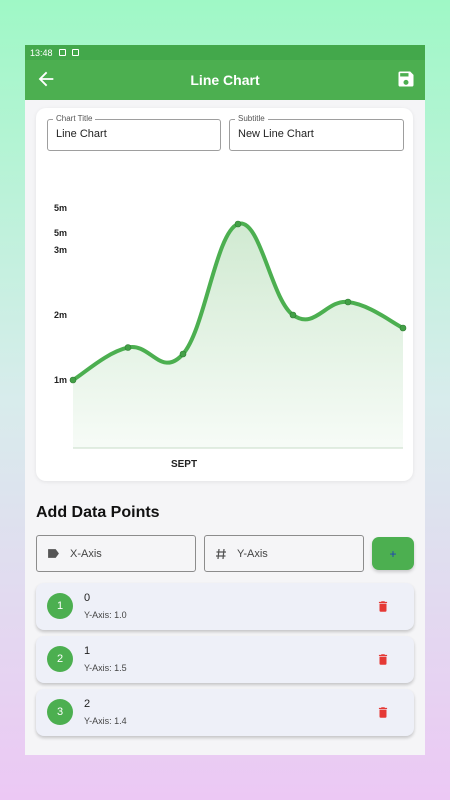 The height and width of the screenshot is (800, 450). Describe the element at coordinates (87, 598) in the screenshot. I see `point-x-value: 0` at that location.